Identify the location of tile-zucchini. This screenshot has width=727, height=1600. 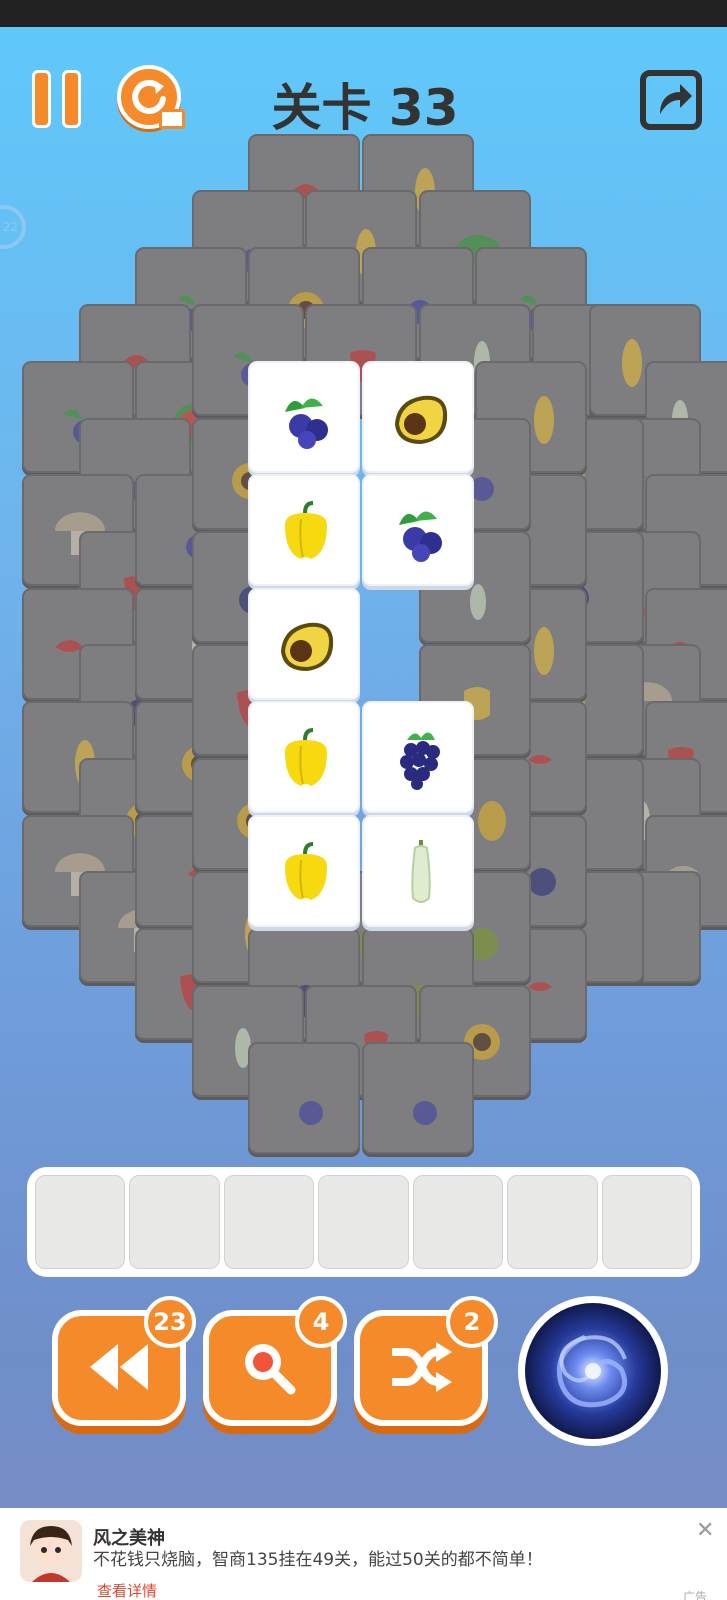
(418, 871).